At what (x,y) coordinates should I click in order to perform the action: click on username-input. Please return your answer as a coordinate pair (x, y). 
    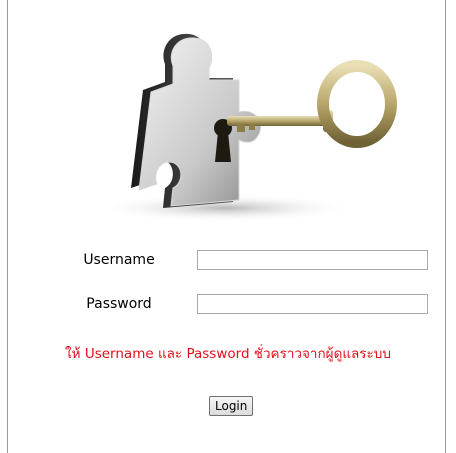
    Looking at the image, I should click on (312, 260).